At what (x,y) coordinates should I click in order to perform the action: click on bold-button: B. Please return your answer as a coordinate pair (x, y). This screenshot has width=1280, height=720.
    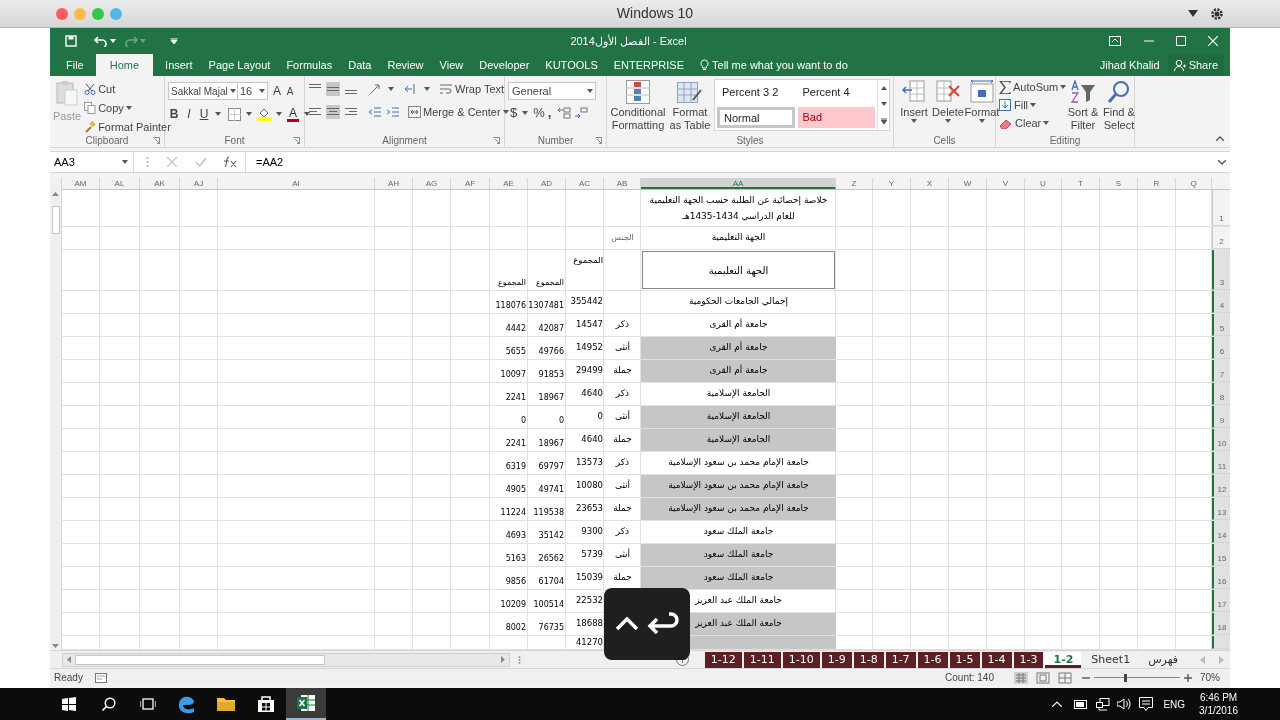
    Looking at the image, I should click on (174, 114).